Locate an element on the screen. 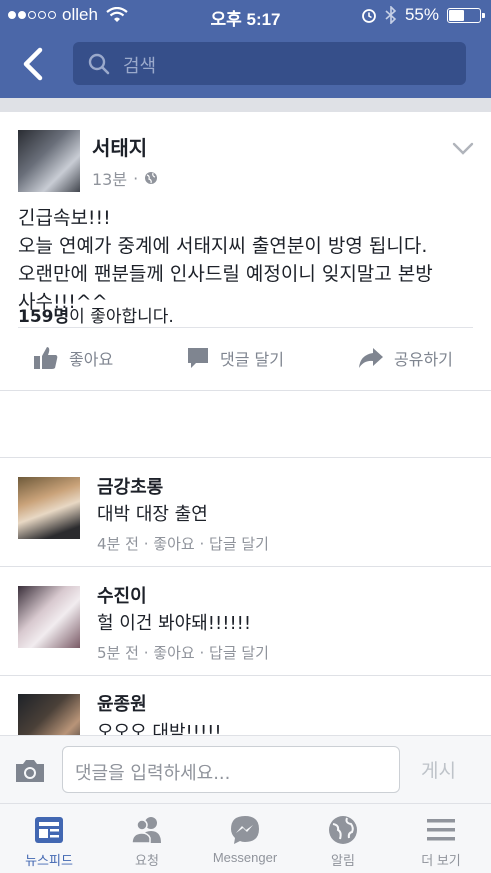  tab-bar: 뉴스피드 요청 Messenger 알림 더 보기 is located at coordinates (245, 838).